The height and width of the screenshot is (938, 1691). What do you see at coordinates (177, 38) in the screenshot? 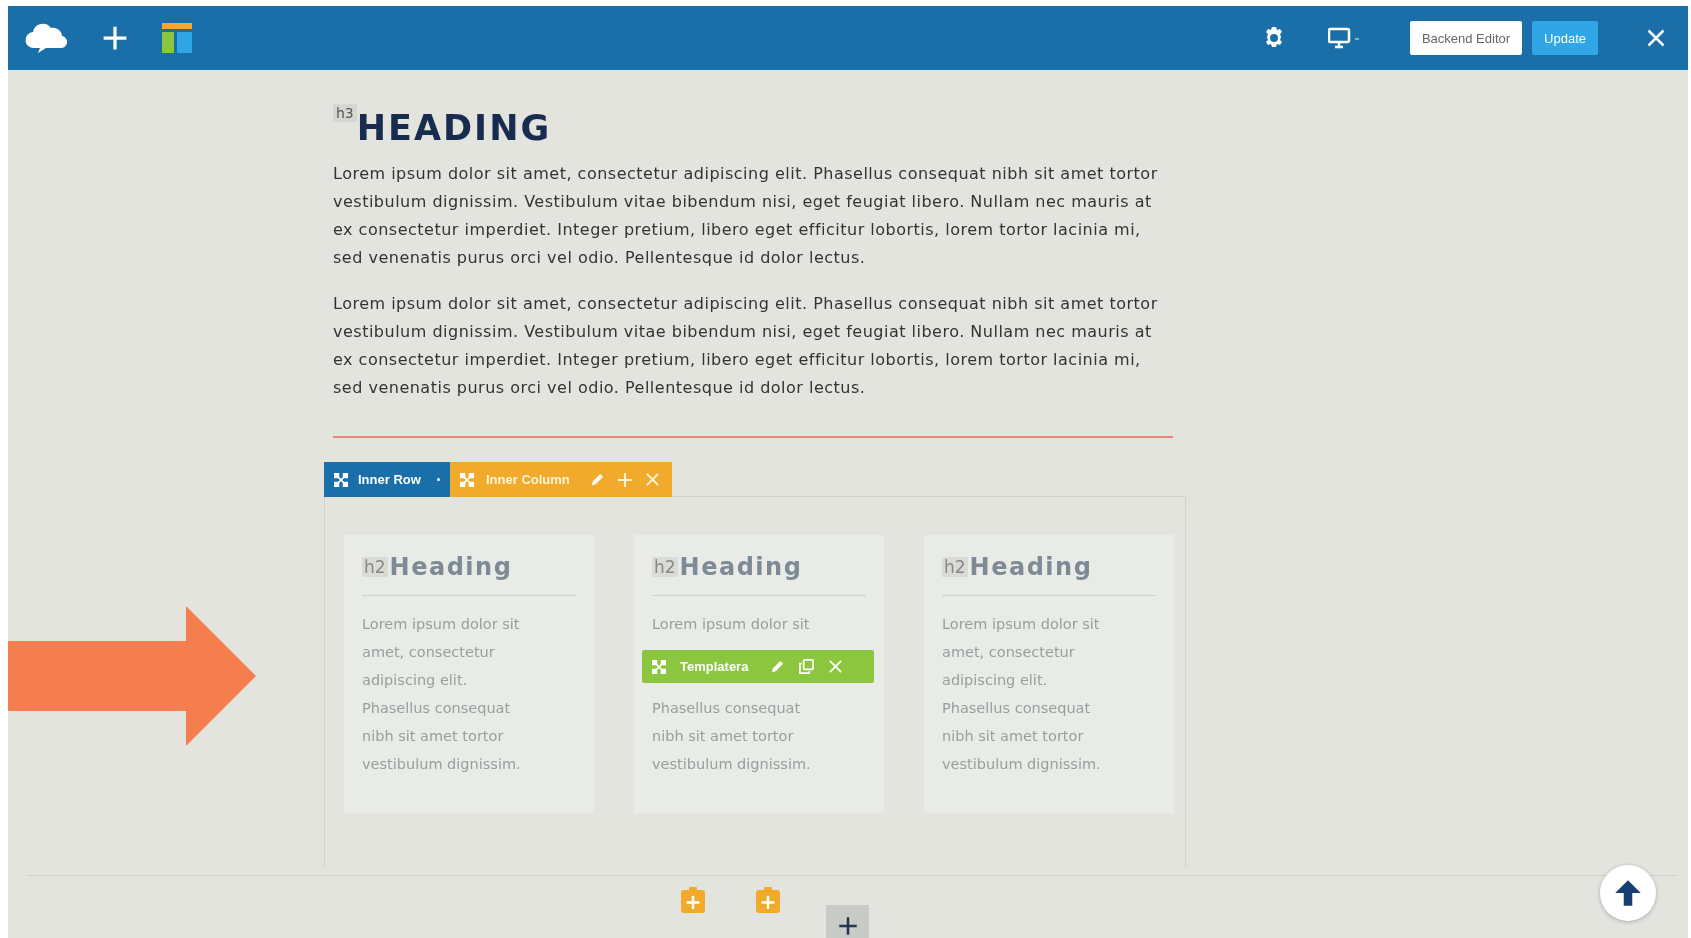
I see `layout-icon` at bounding box center [177, 38].